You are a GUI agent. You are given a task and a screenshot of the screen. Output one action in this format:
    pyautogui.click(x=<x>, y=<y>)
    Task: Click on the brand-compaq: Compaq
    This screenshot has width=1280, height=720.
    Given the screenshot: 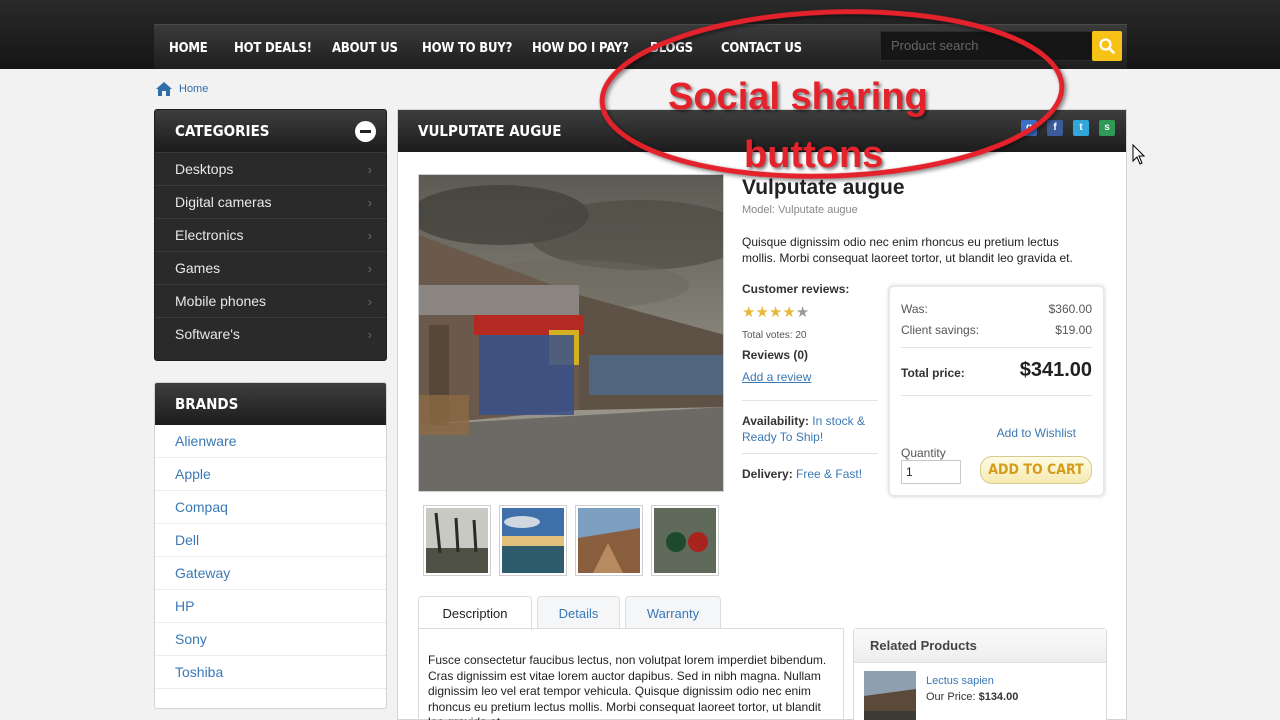 What is the action you would take?
    pyautogui.click(x=270, y=507)
    